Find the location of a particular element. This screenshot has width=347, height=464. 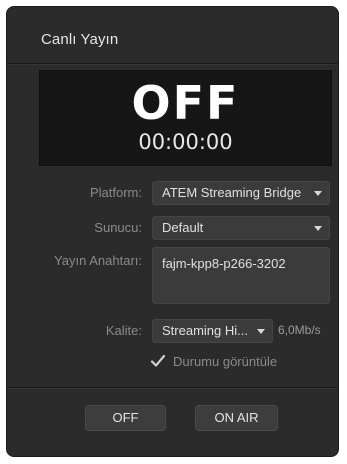

stream-timer: 00:00:00 is located at coordinates (185, 142).